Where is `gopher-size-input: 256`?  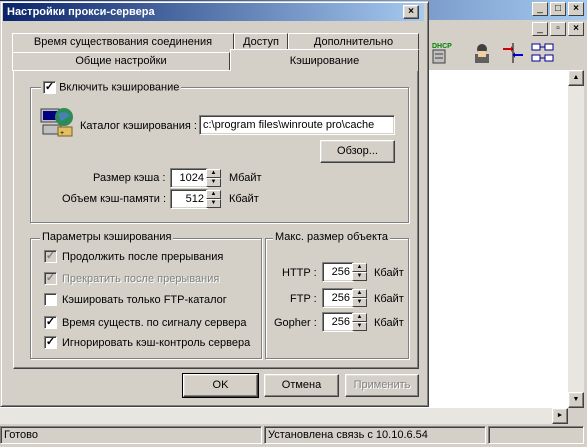 gopher-size-input: 256 is located at coordinates (338, 322).